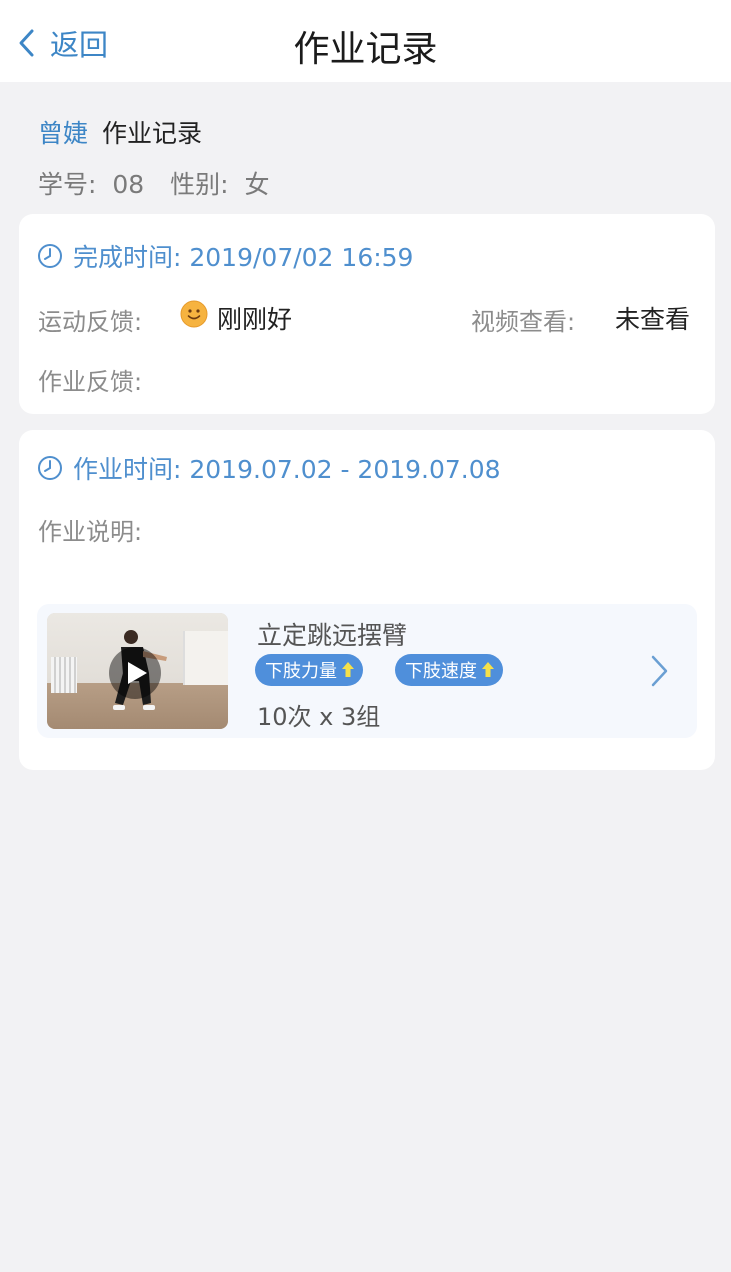 Image resolution: width=731 pixels, height=1272 pixels. What do you see at coordinates (659, 671) in the screenshot?
I see `chevron-right-icon` at bounding box center [659, 671].